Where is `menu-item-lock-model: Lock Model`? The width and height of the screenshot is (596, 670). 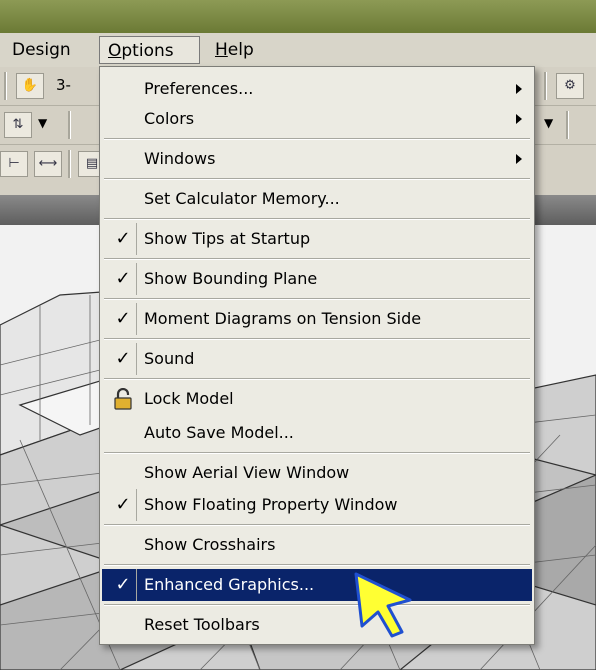 menu-item-lock-model: Lock Model is located at coordinates (317, 399).